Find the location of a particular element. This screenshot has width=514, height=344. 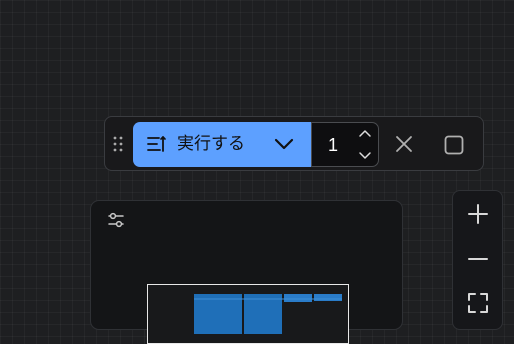

fit-view-icon is located at coordinates (478, 303).